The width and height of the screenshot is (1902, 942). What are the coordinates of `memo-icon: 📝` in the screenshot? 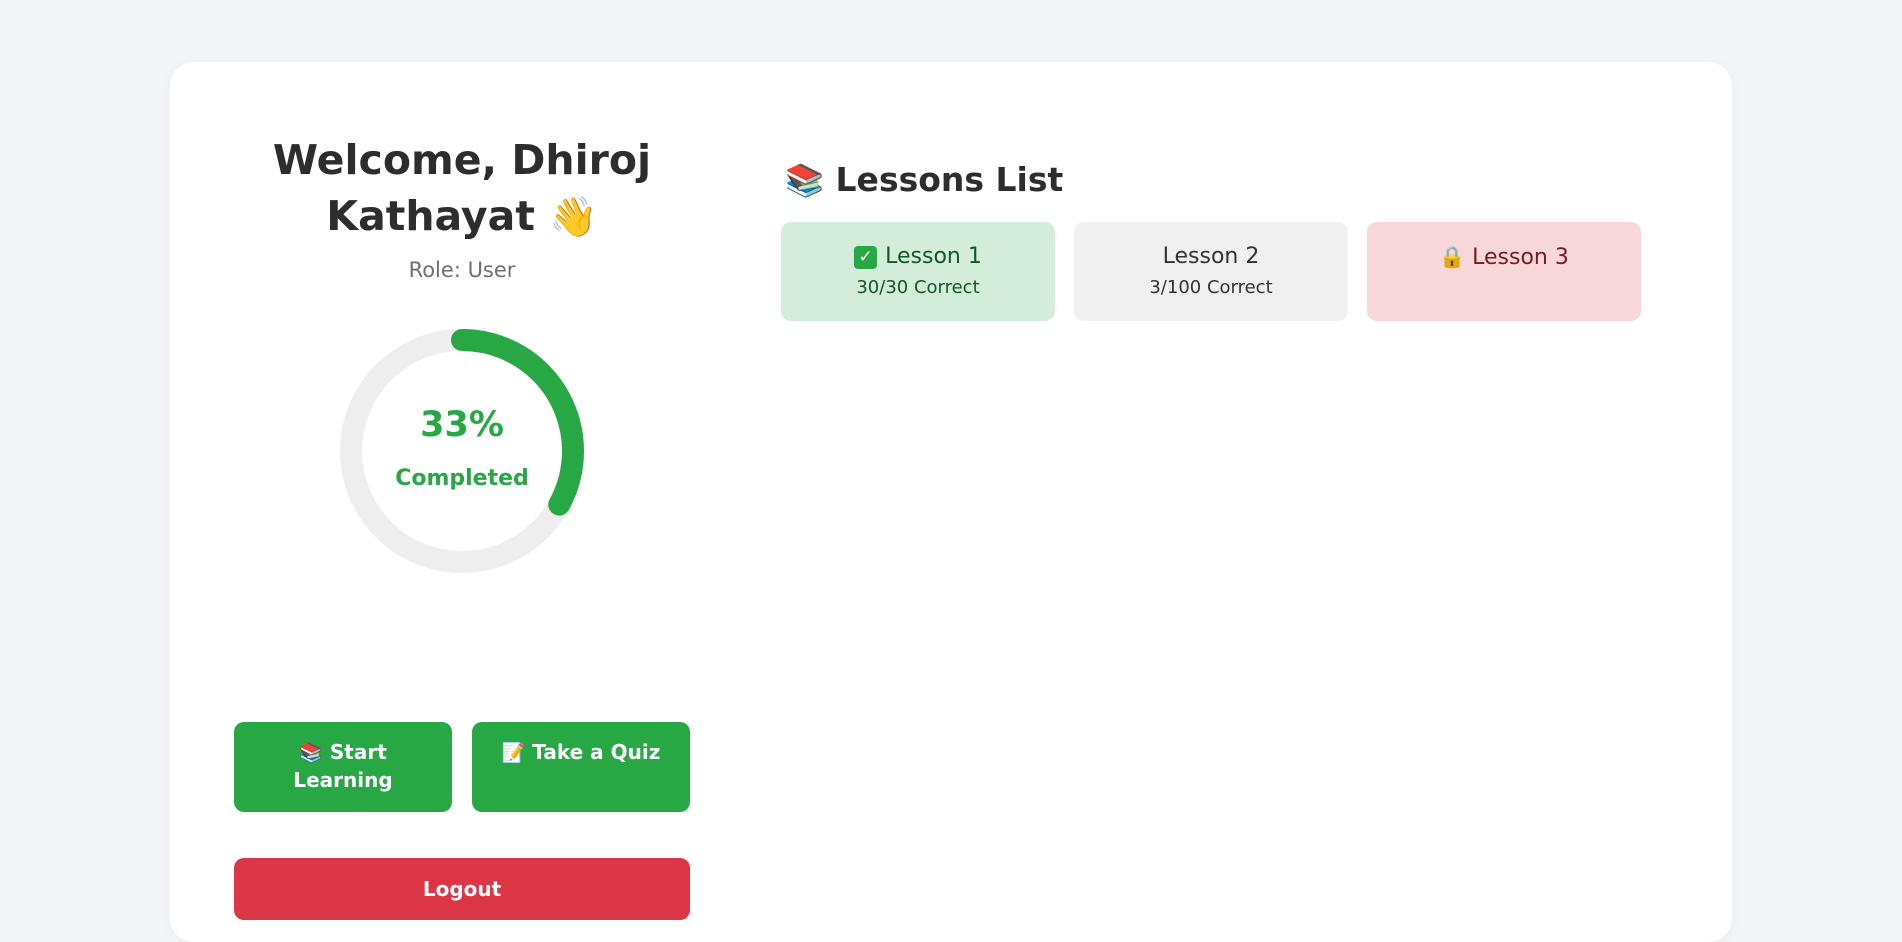 It's located at (513, 753).